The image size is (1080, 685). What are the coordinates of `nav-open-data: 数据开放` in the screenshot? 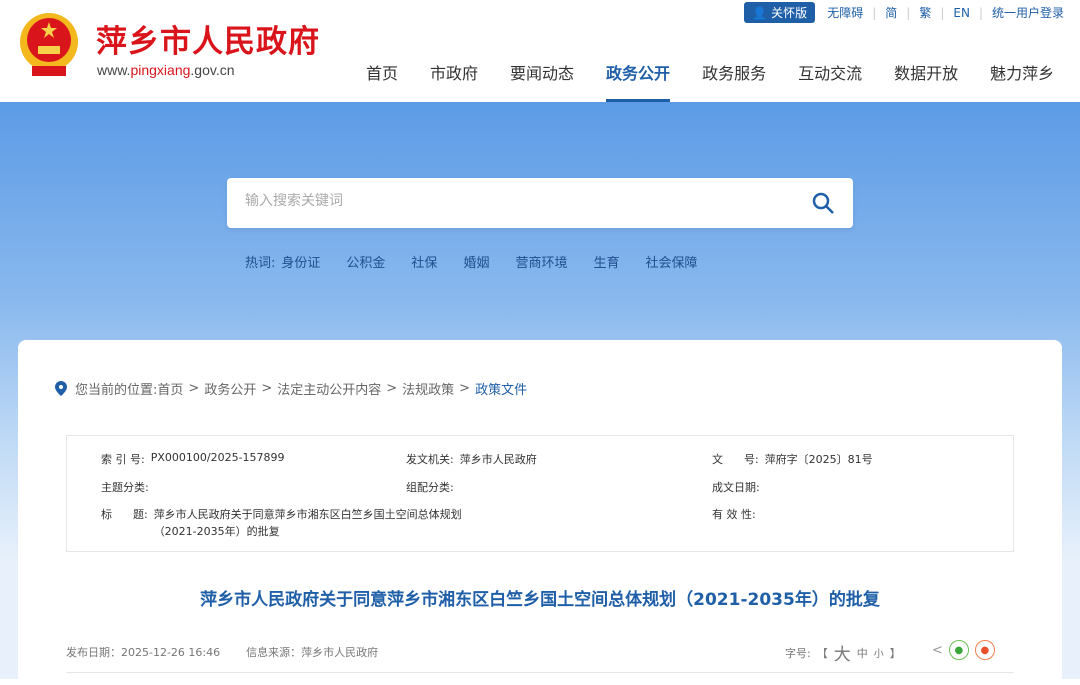 It's located at (926, 81).